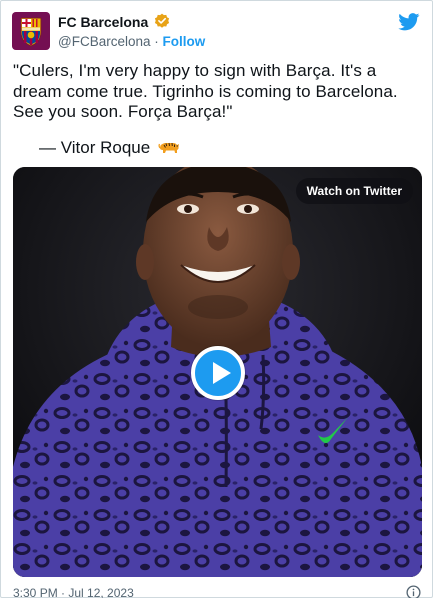  What do you see at coordinates (95, 147) in the screenshot?
I see `signature-text: — Vitor Roque` at bounding box center [95, 147].